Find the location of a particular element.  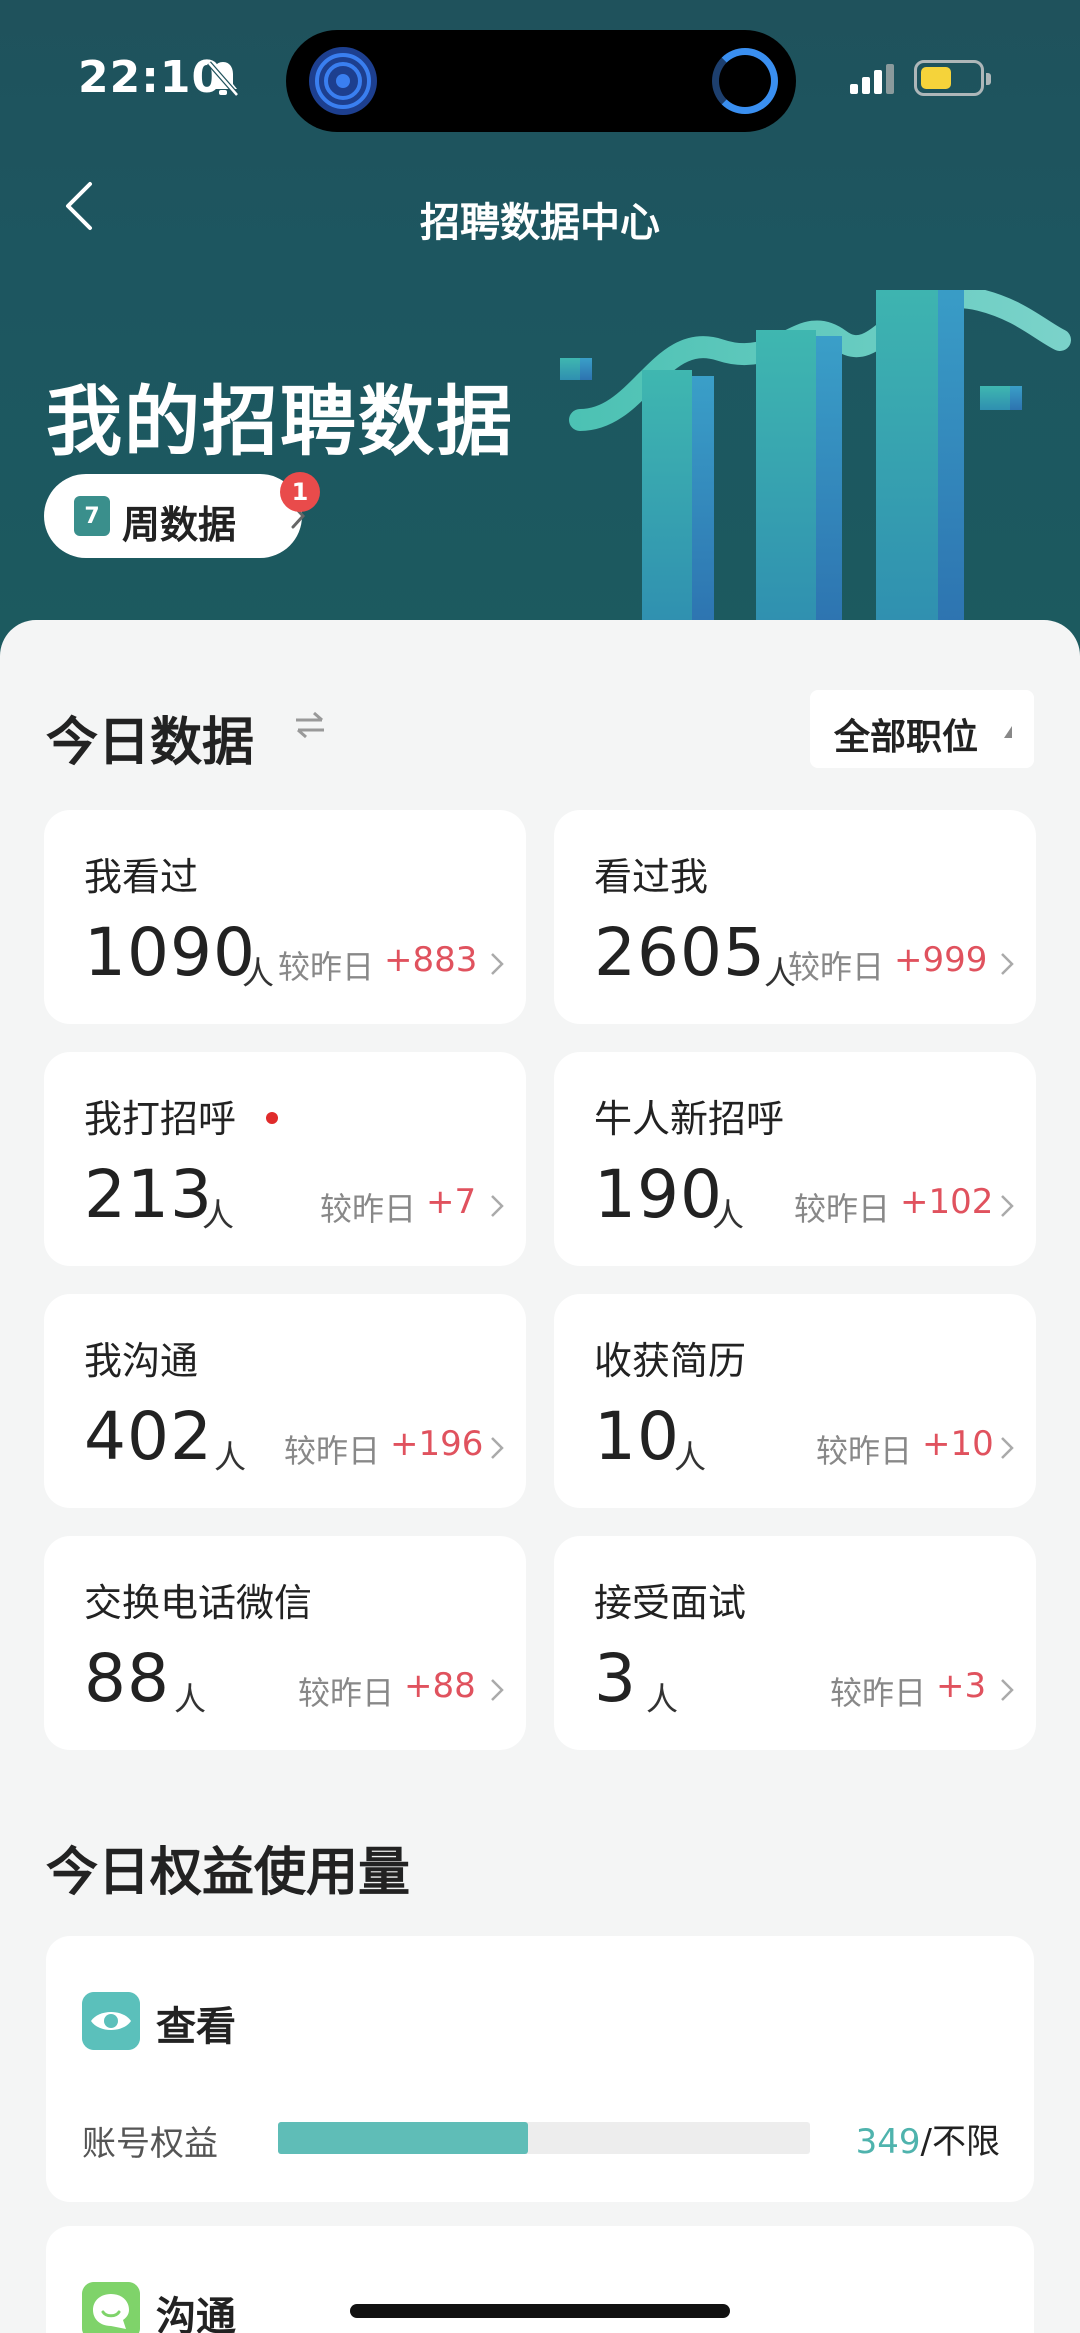

position-filter-label: 全部职位 is located at coordinates (906, 737).